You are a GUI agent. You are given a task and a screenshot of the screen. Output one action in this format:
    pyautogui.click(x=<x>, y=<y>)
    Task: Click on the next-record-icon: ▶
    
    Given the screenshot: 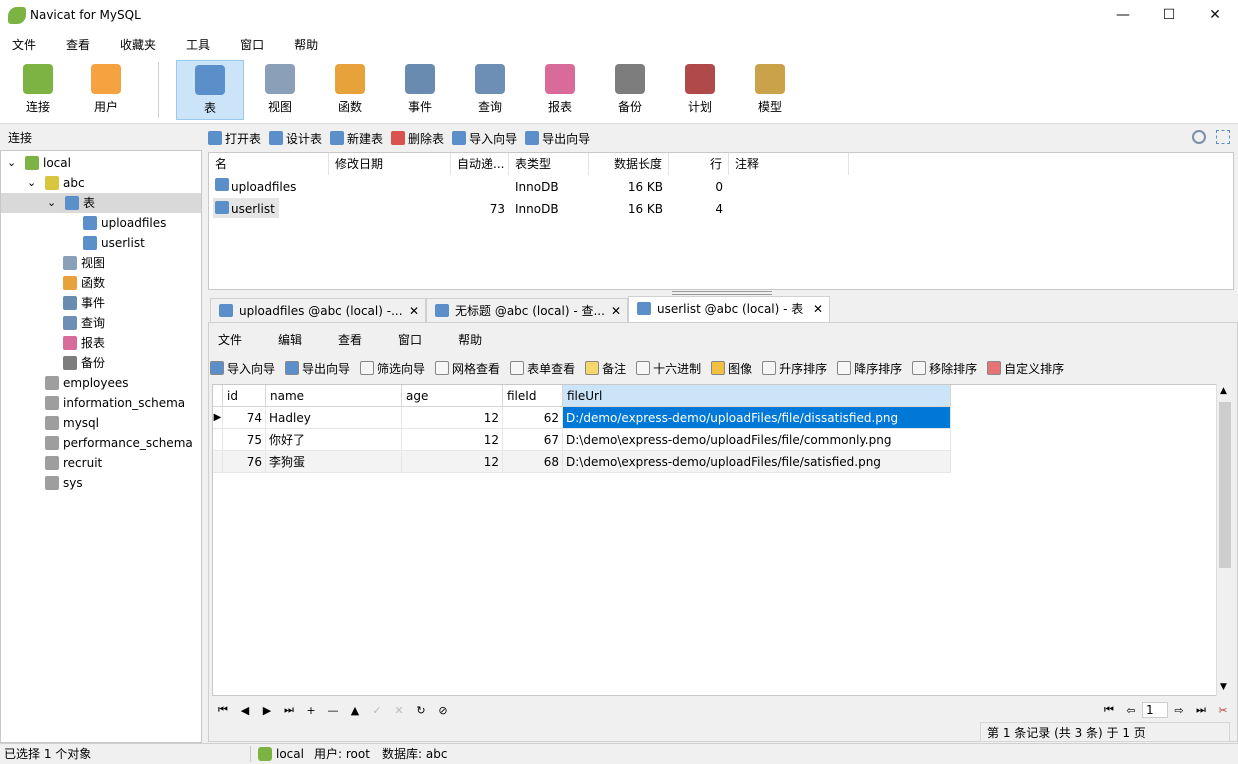 What is the action you would take?
    pyautogui.click(x=267, y=710)
    